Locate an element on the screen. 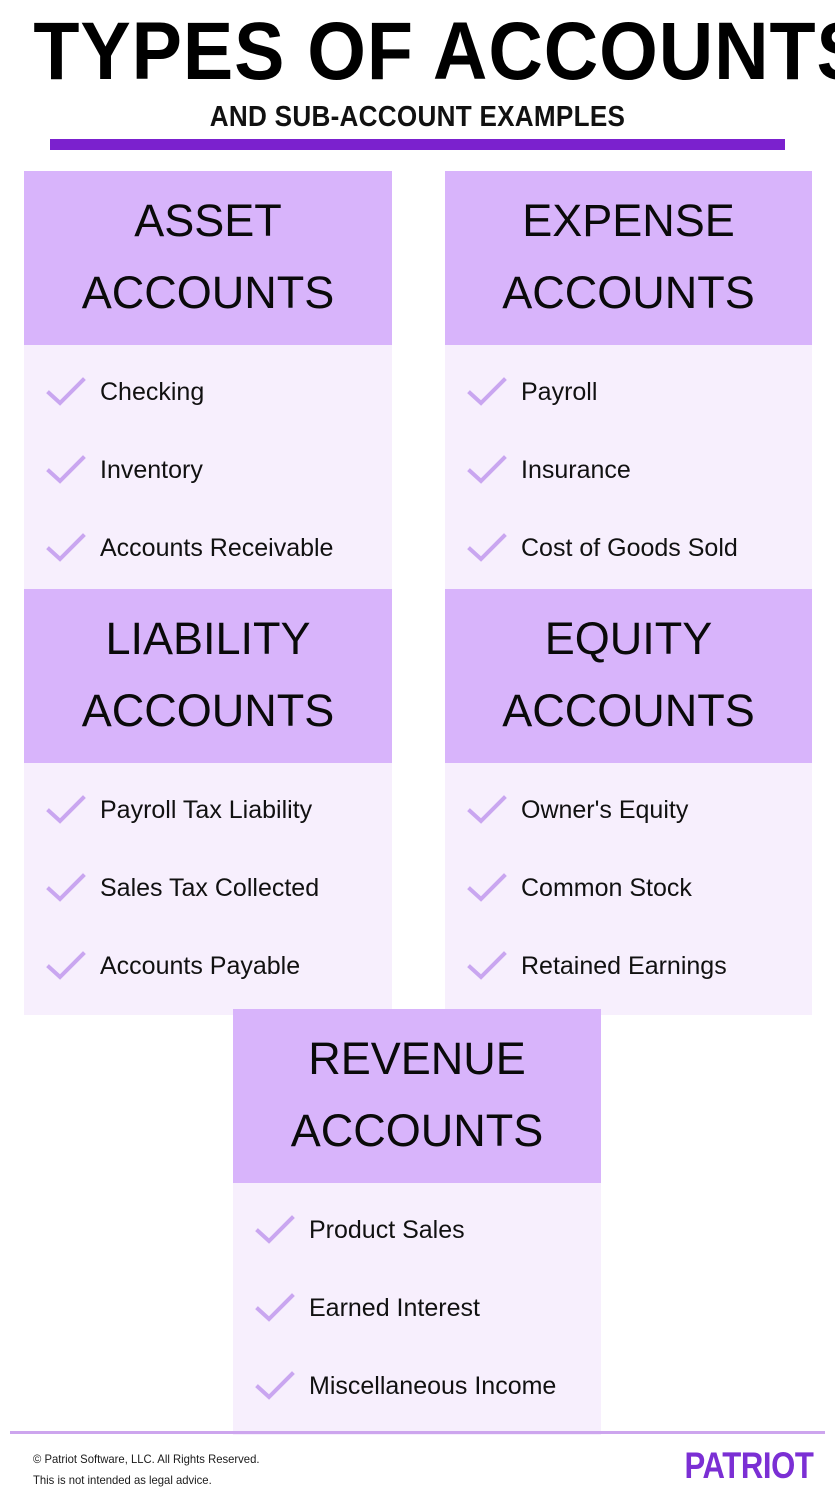 Image resolution: width=835 pixels, height=1500 pixels. list-item: Payroll is located at coordinates (628, 392).